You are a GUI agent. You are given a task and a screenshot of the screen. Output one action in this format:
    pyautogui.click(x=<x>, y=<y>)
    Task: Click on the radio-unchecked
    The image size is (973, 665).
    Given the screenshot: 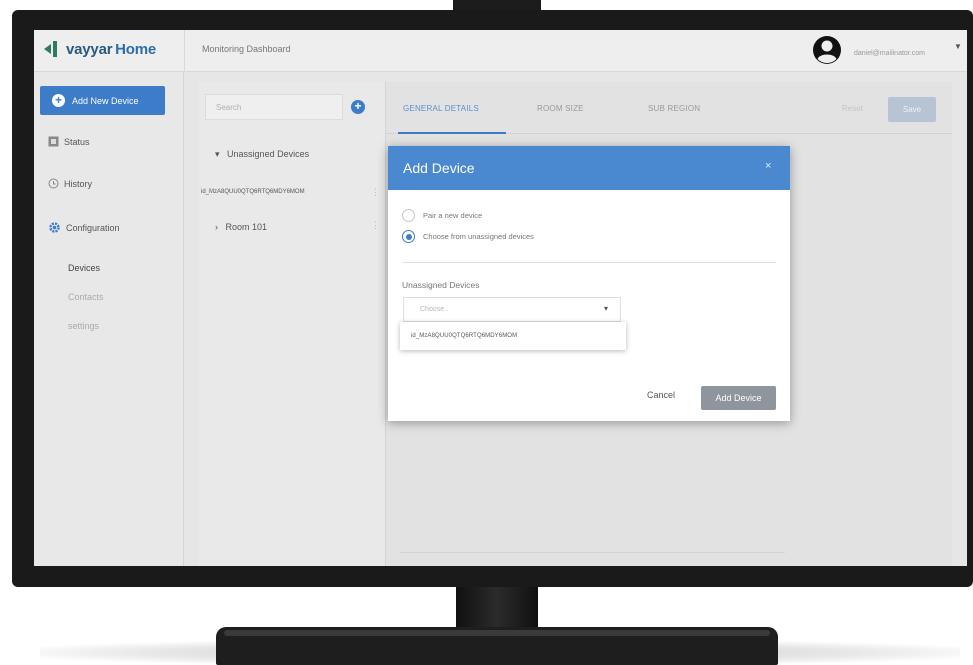 What is the action you would take?
    pyautogui.click(x=408, y=215)
    